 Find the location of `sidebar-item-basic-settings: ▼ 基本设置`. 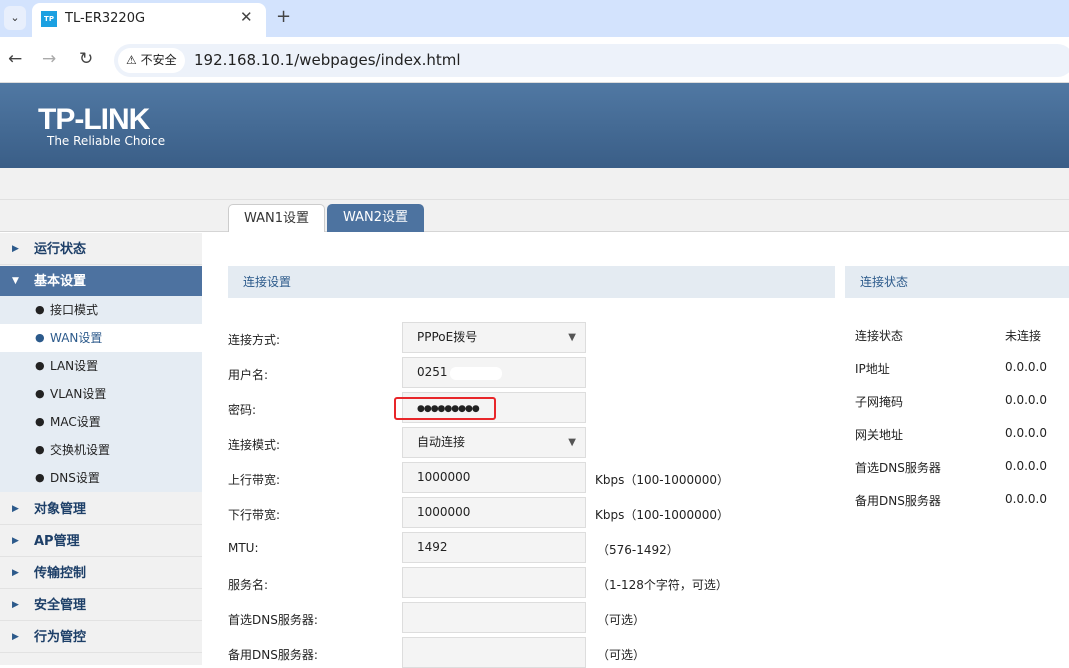

sidebar-item-basic-settings: ▼ 基本设置 is located at coordinates (101, 281).